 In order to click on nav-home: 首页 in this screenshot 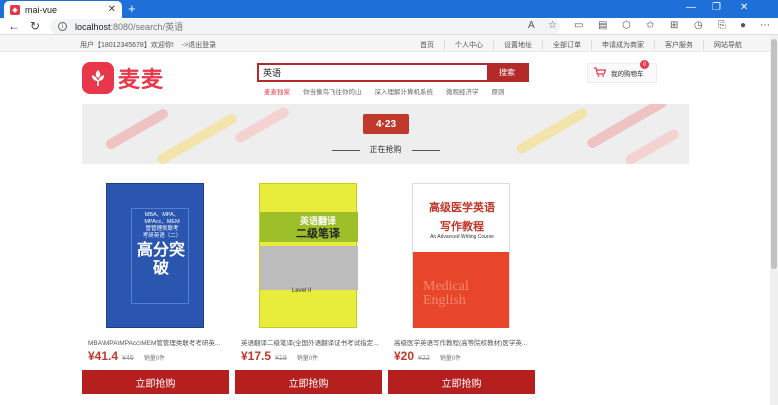, I will do `click(427, 45)`.